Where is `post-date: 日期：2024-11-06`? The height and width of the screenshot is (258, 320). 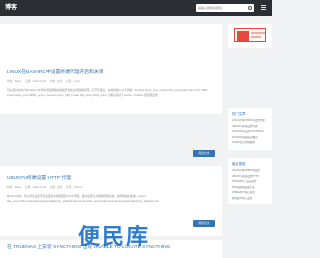 post-date: 日期：2024-11-06 is located at coordinates (35, 81).